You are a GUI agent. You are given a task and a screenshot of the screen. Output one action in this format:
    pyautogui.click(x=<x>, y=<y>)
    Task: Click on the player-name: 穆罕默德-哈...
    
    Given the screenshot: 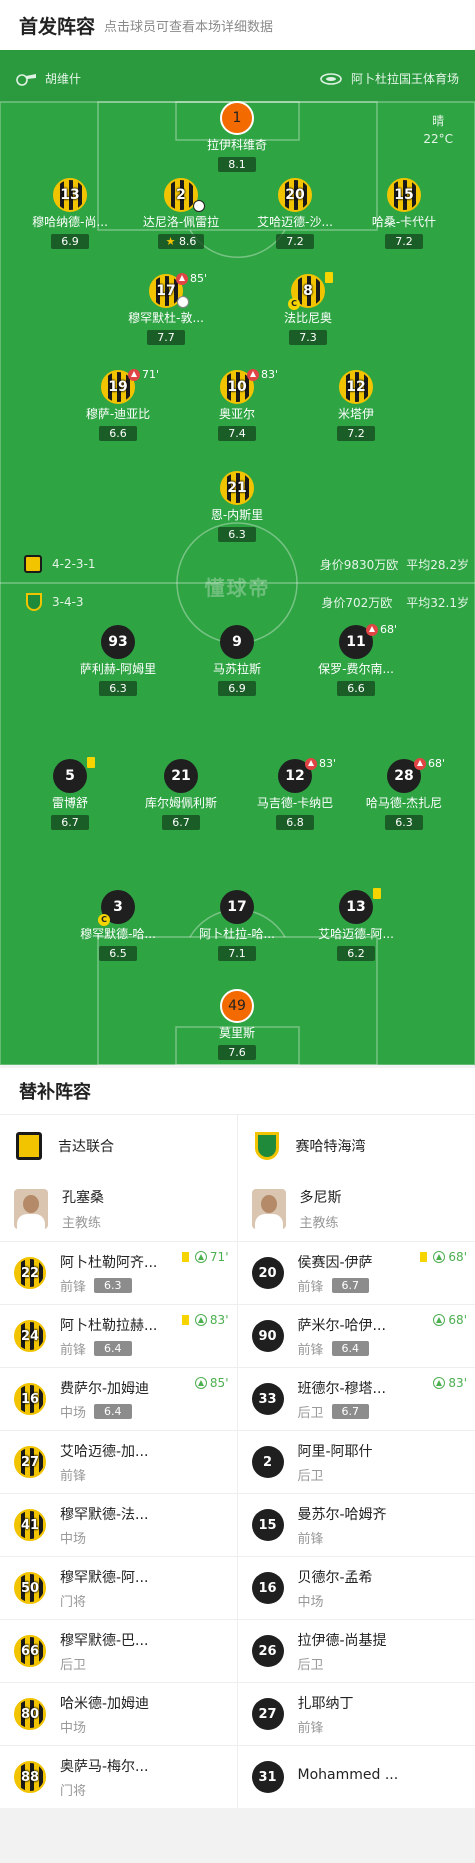 What is the action you would take?
    pyautogui.click(x=118, y=934)
    